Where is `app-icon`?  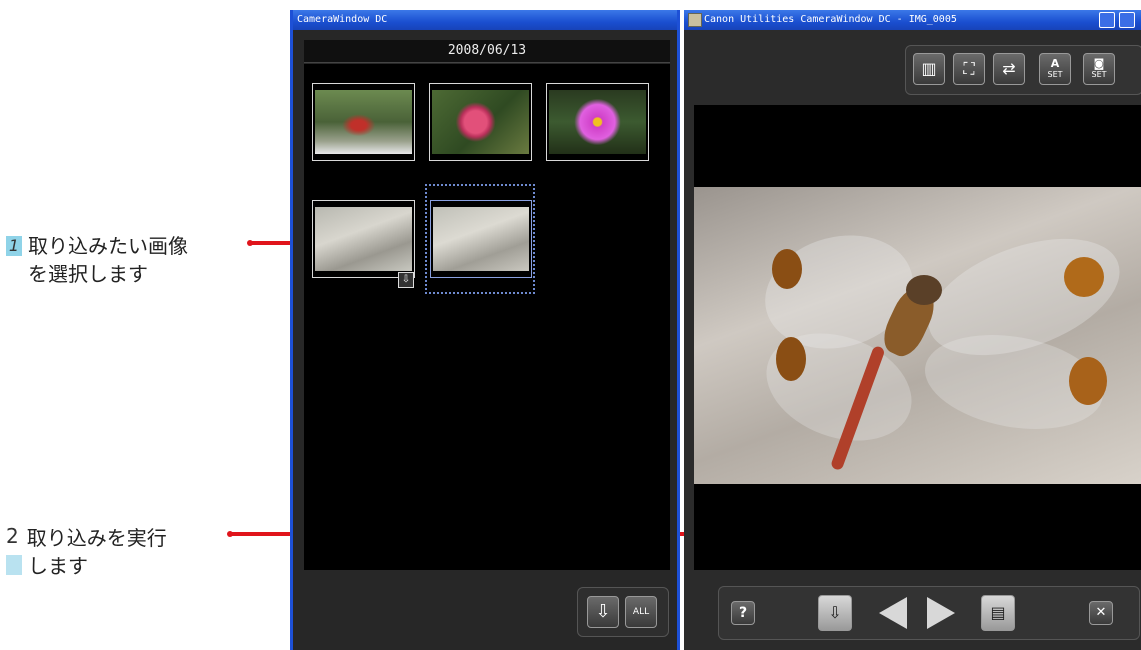
app-icon is located at coordinates (695, 20).